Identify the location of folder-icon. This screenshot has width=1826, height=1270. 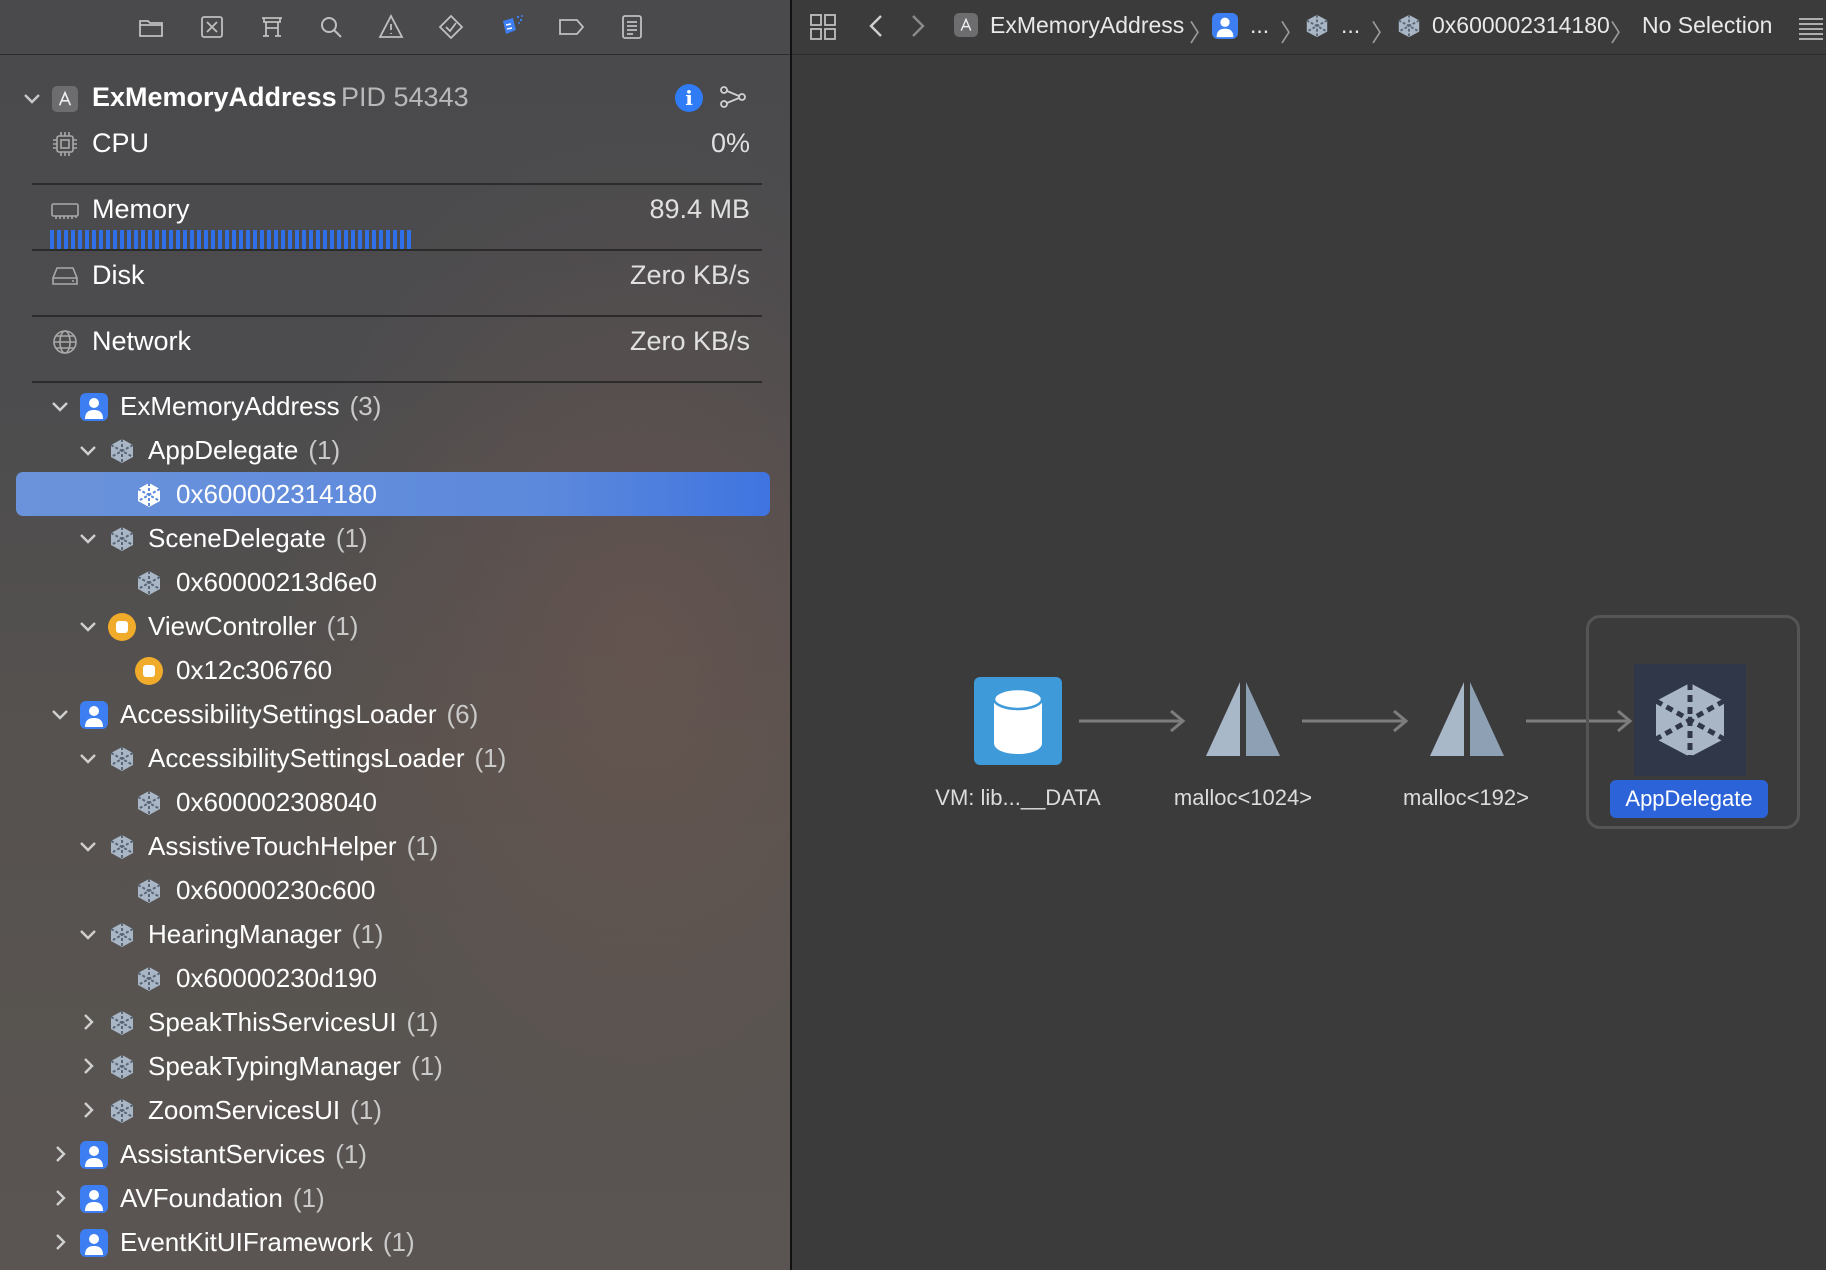
(151, 27).